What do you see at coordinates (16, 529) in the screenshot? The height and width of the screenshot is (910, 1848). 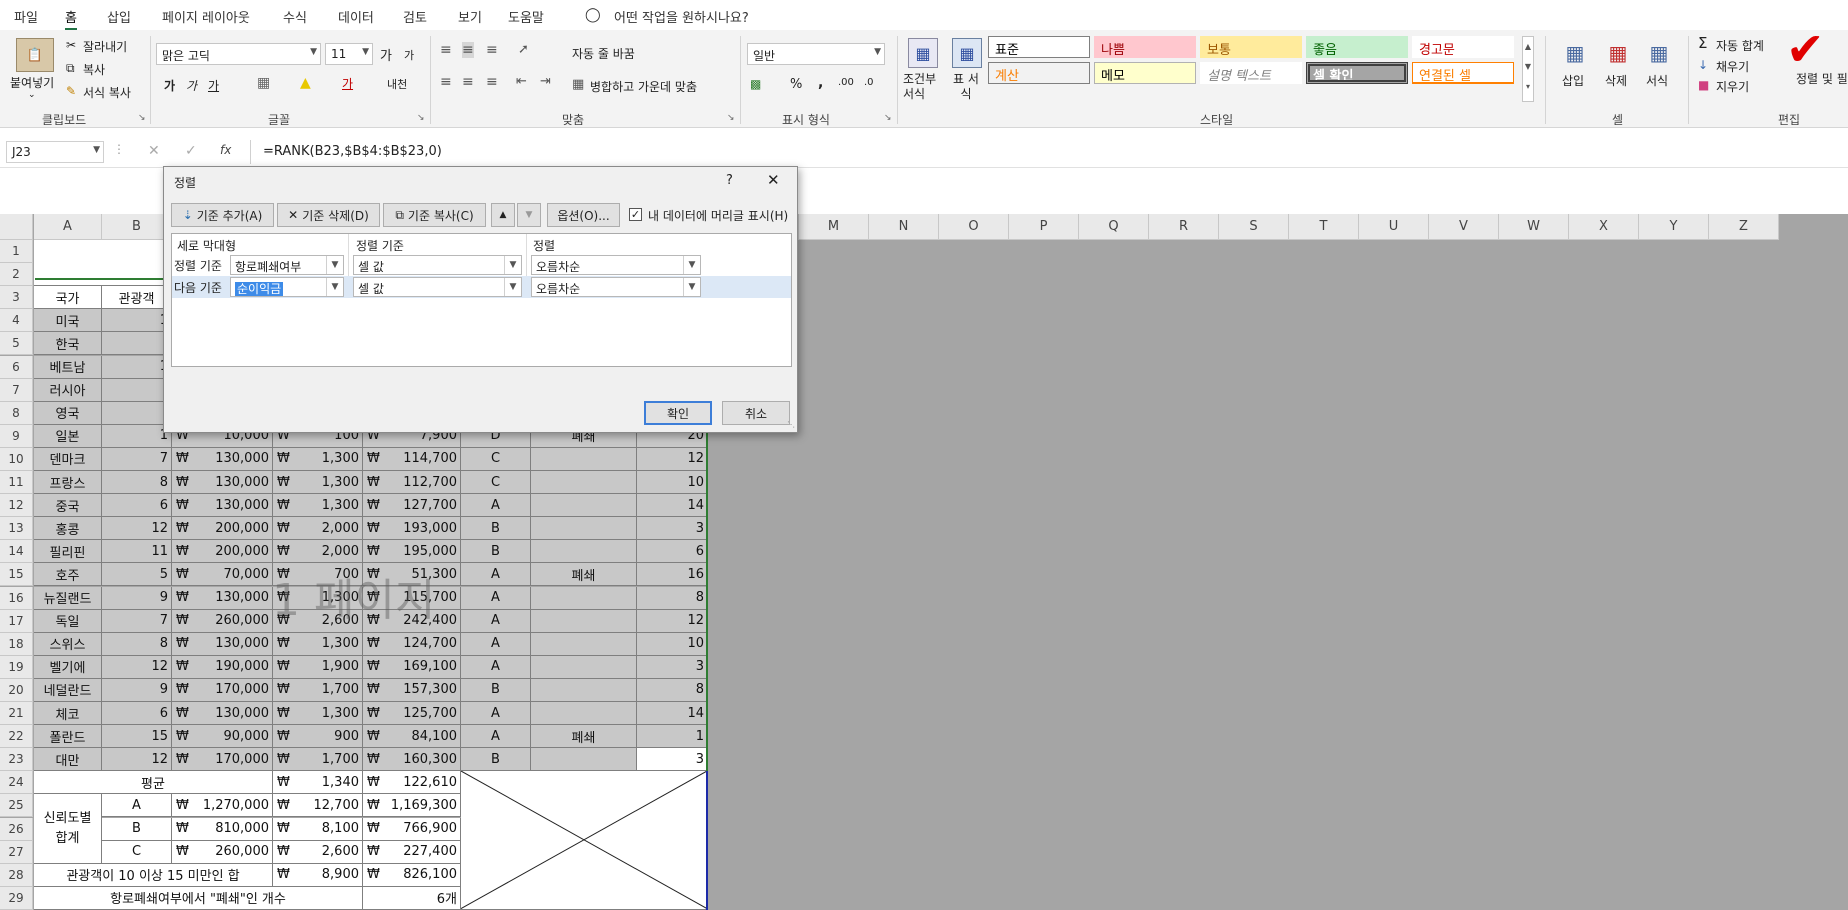 I see `row-header: 13` at bounding box center [16, 529].